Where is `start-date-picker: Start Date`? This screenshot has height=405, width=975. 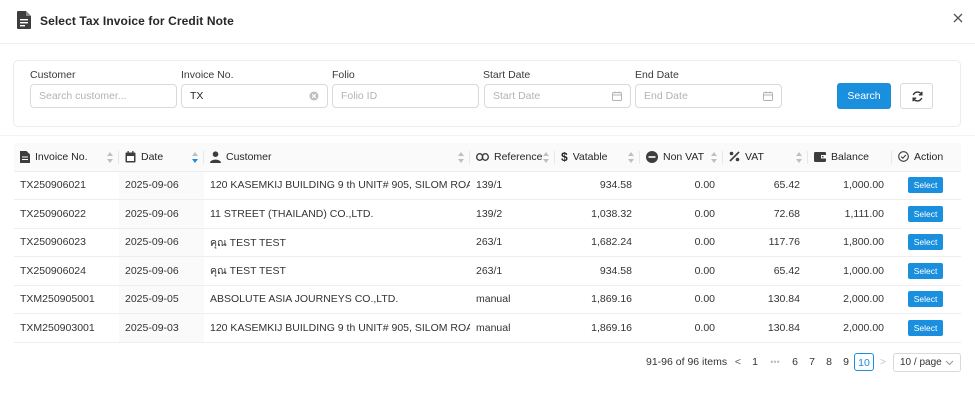 start-date-picker: Start Date is located at coordinates (557, 96).